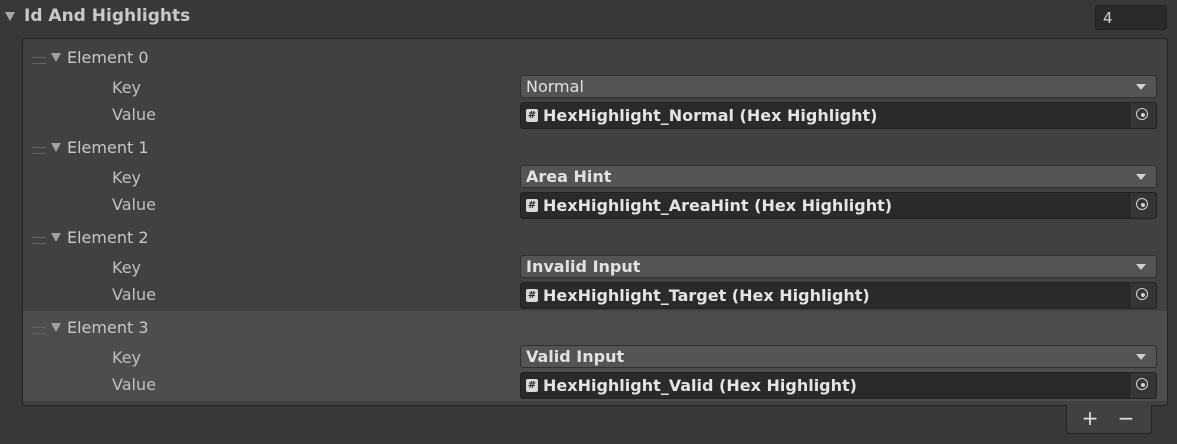 The height and width of the screenshot is (444, 1177). Describe the element at coordinates (569, 176) in the screenshot. I see `key-dropdown-value: Area Hint` at that location.